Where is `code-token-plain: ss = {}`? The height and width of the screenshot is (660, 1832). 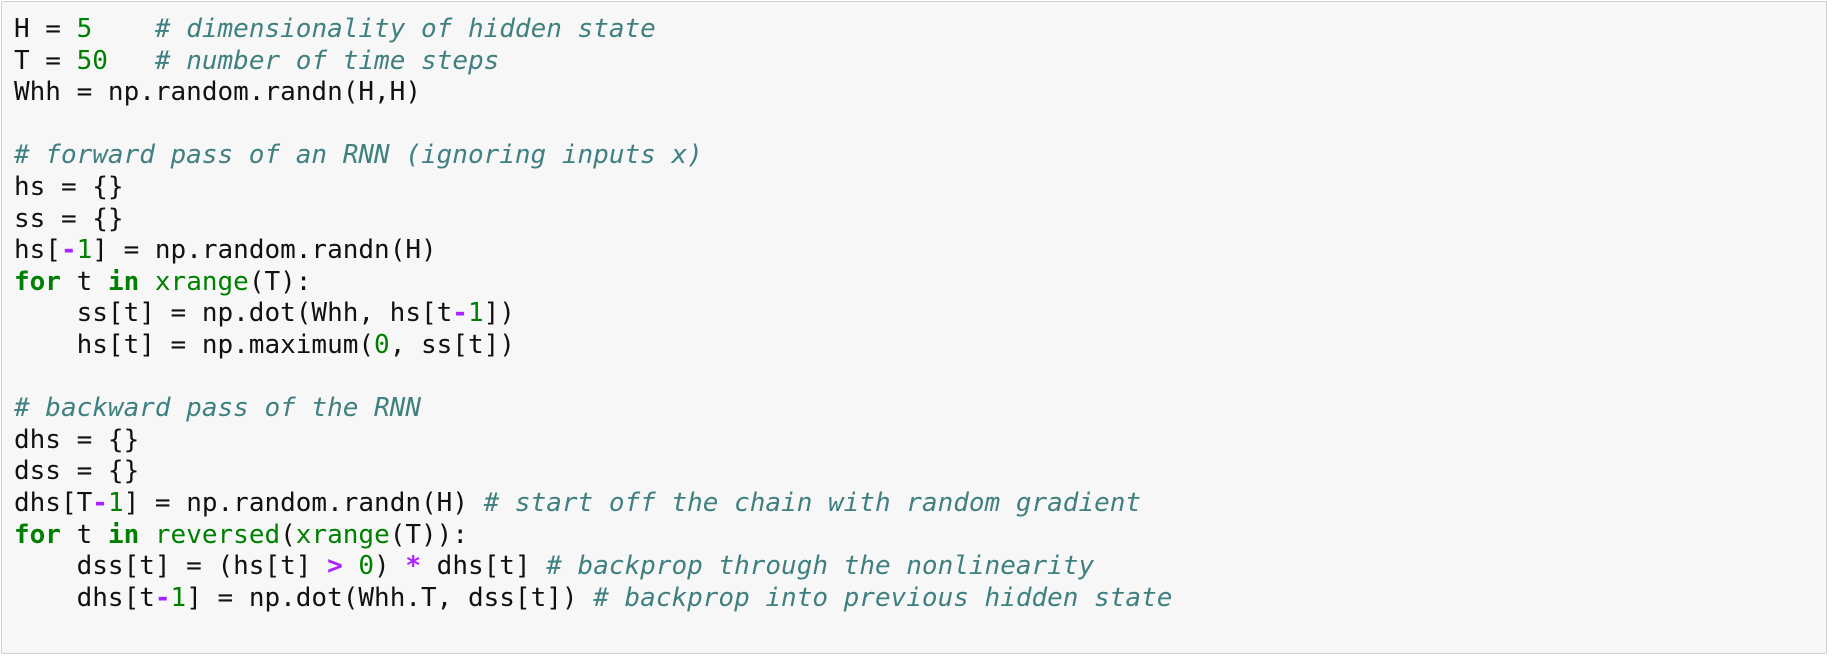 code-token-plain: ss = {} is located at coordinates (69, 218).